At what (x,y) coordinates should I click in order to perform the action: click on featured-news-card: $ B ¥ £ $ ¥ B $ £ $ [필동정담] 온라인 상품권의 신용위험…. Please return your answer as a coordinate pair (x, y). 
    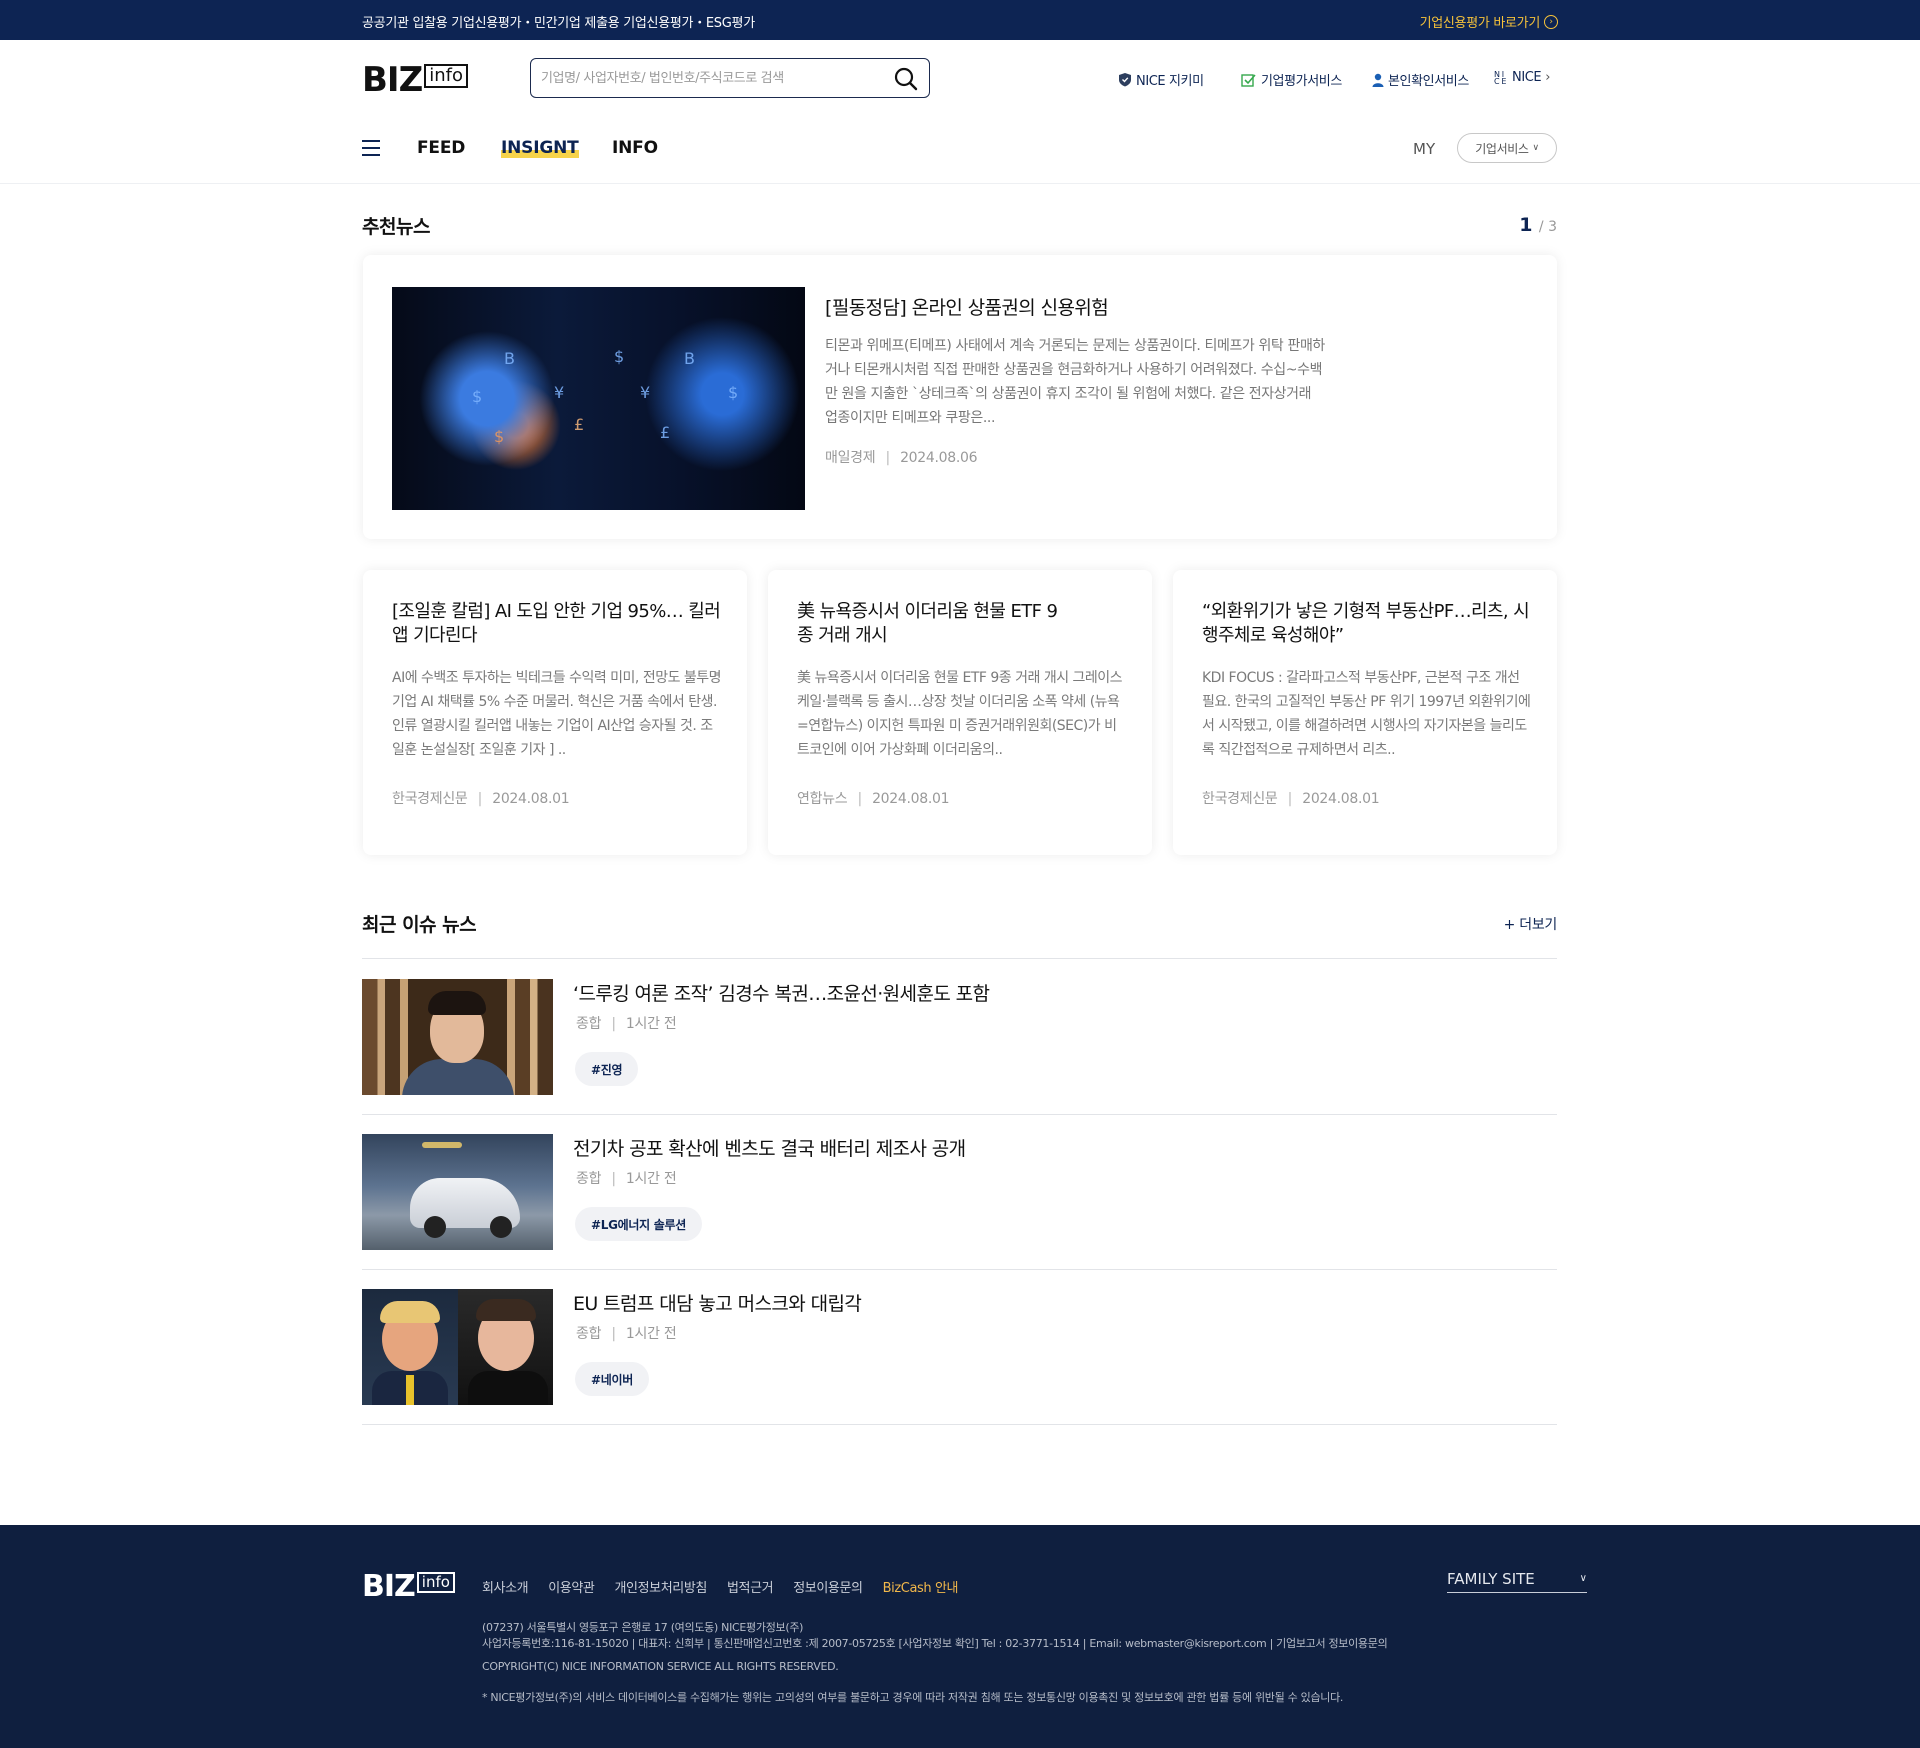
    Looking at the image, I should click on (960, 397).